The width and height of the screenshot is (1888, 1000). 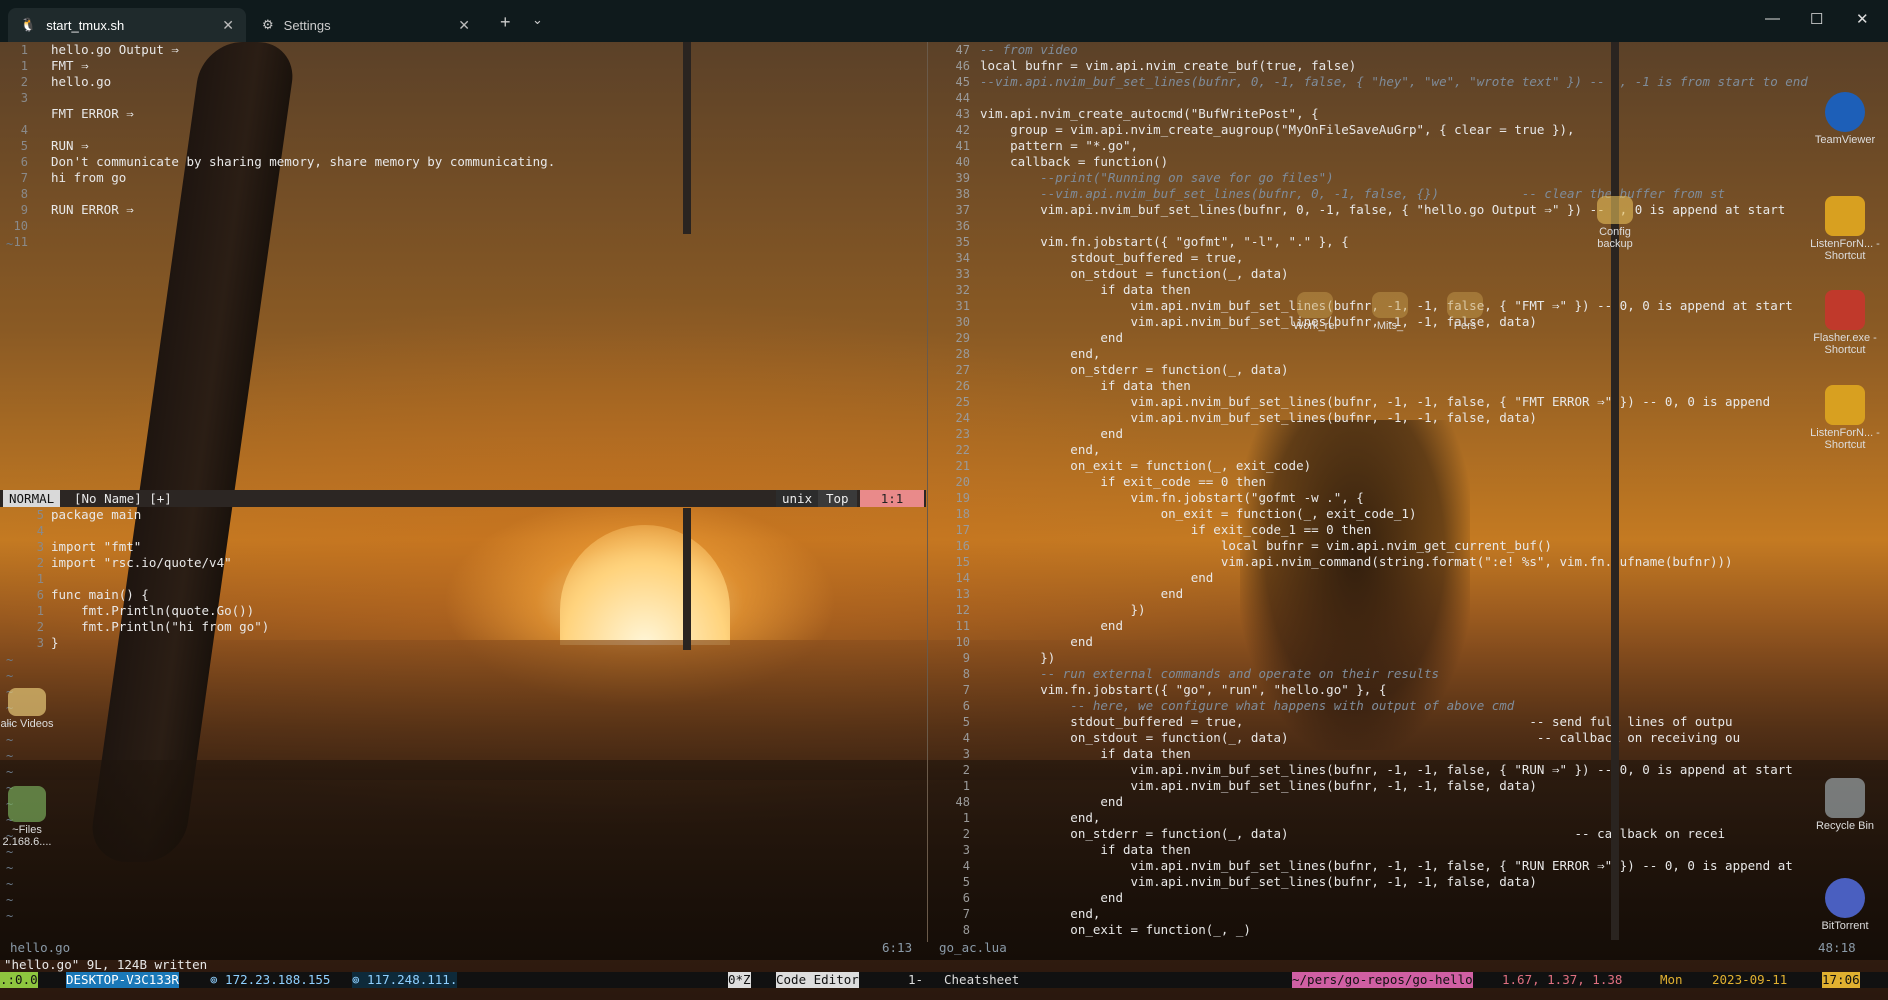 I want to click on maximize-button: ☐, so click(x=1816, y=19).